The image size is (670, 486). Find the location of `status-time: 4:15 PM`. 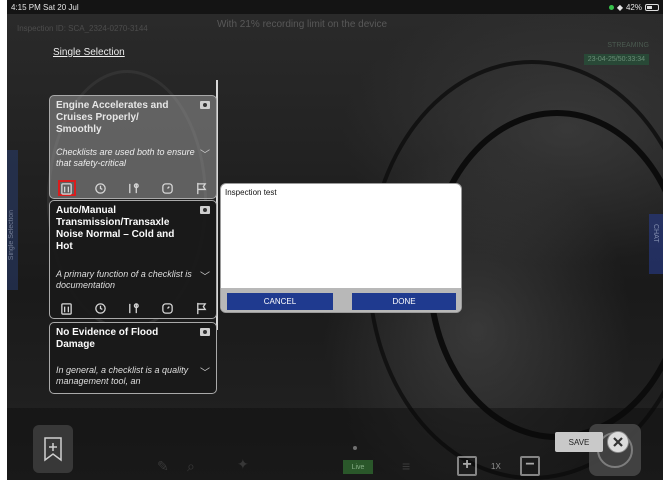

status-time: 4:15 PM is located at coordinates (26, 7).